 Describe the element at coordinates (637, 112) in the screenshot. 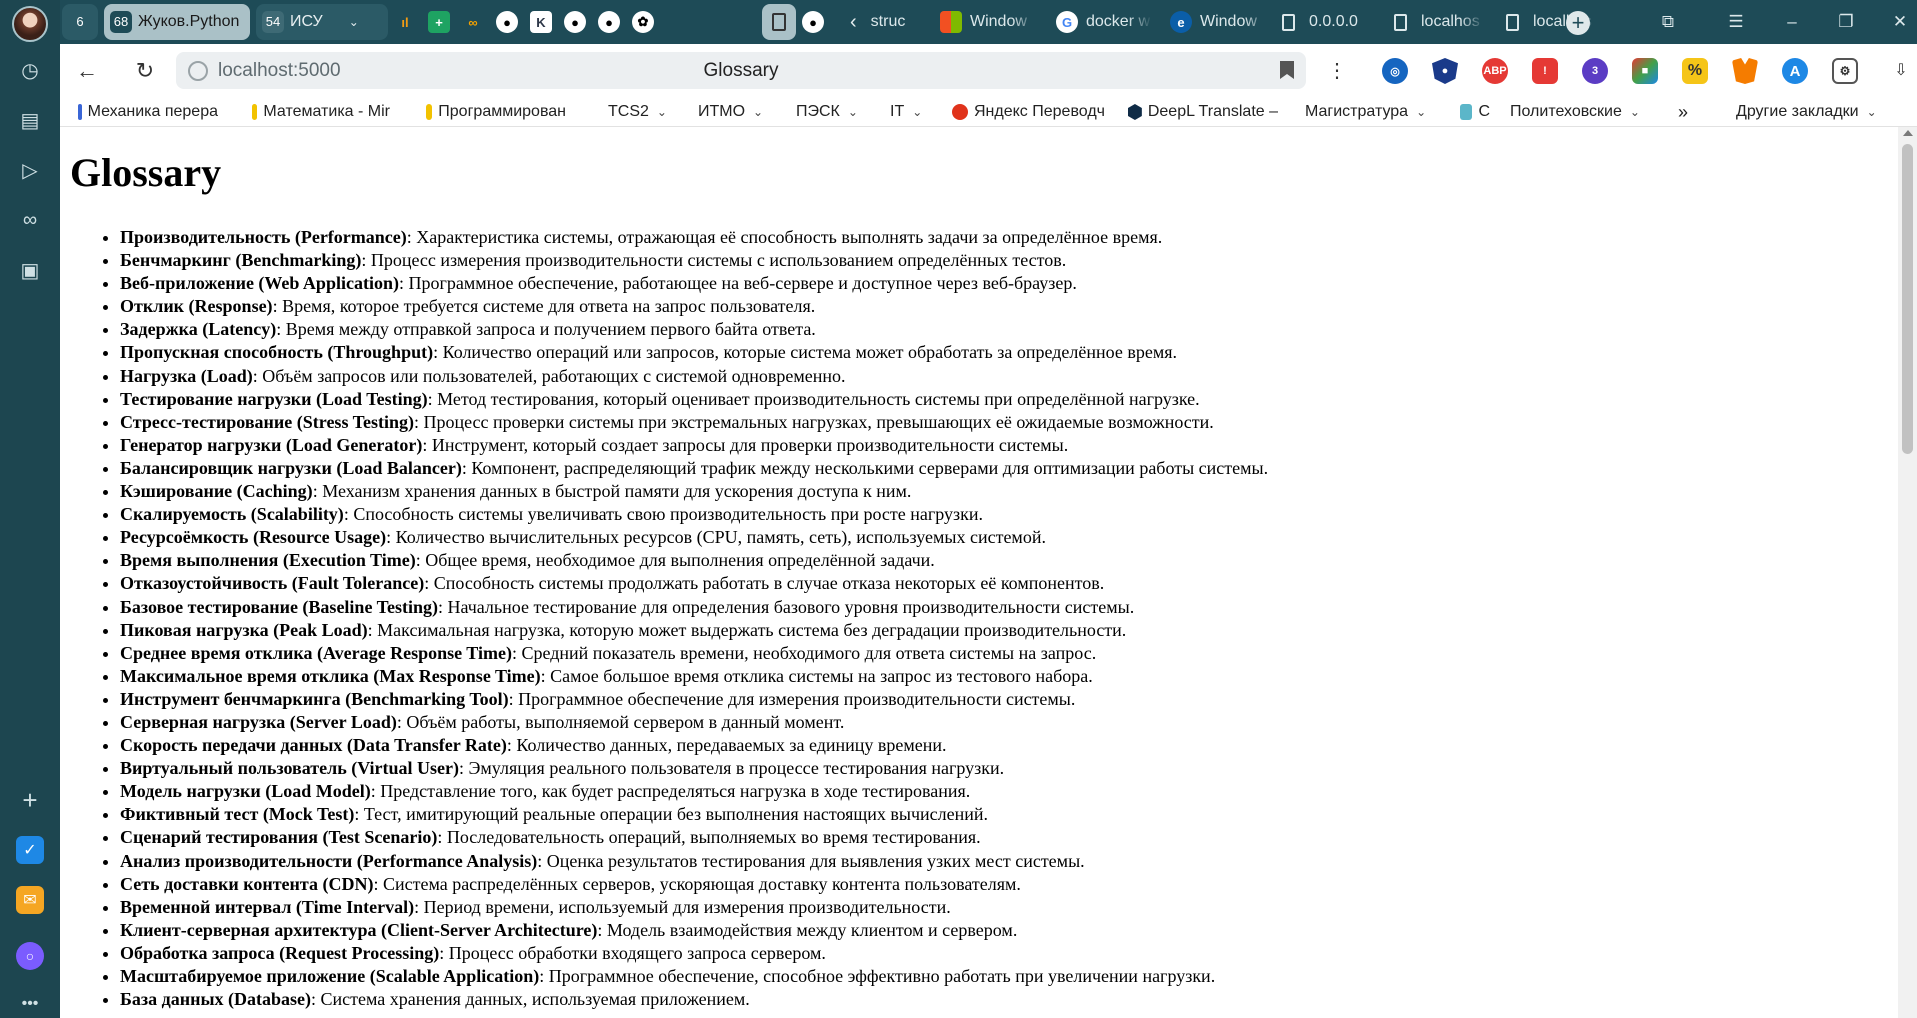

I see `bookmark-folder: TCS2 ⌄` at that location.